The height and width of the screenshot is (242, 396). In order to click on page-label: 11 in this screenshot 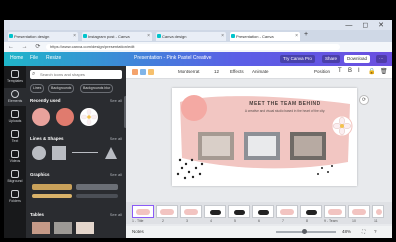, I will do `click(376, 221)`.